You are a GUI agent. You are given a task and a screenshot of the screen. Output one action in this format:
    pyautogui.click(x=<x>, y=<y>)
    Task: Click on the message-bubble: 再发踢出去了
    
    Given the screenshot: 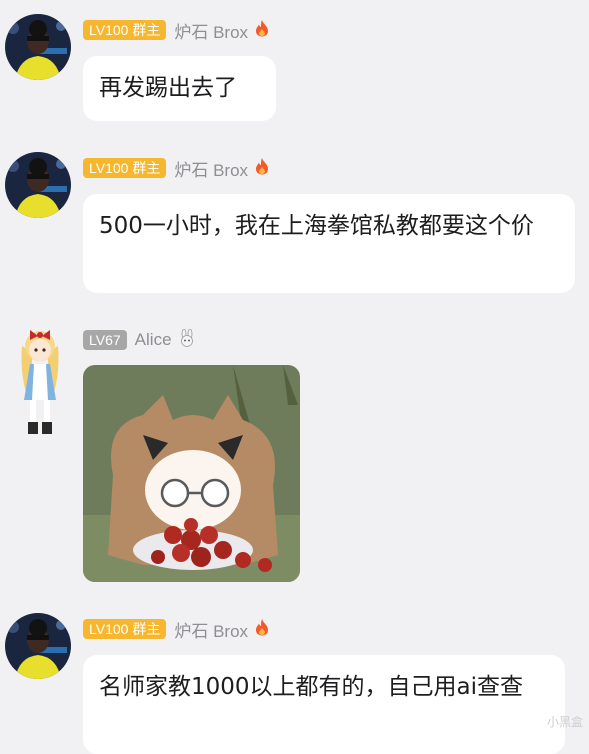 What is the action you would take?
    pyautogui.click(x=179, y=88)
    